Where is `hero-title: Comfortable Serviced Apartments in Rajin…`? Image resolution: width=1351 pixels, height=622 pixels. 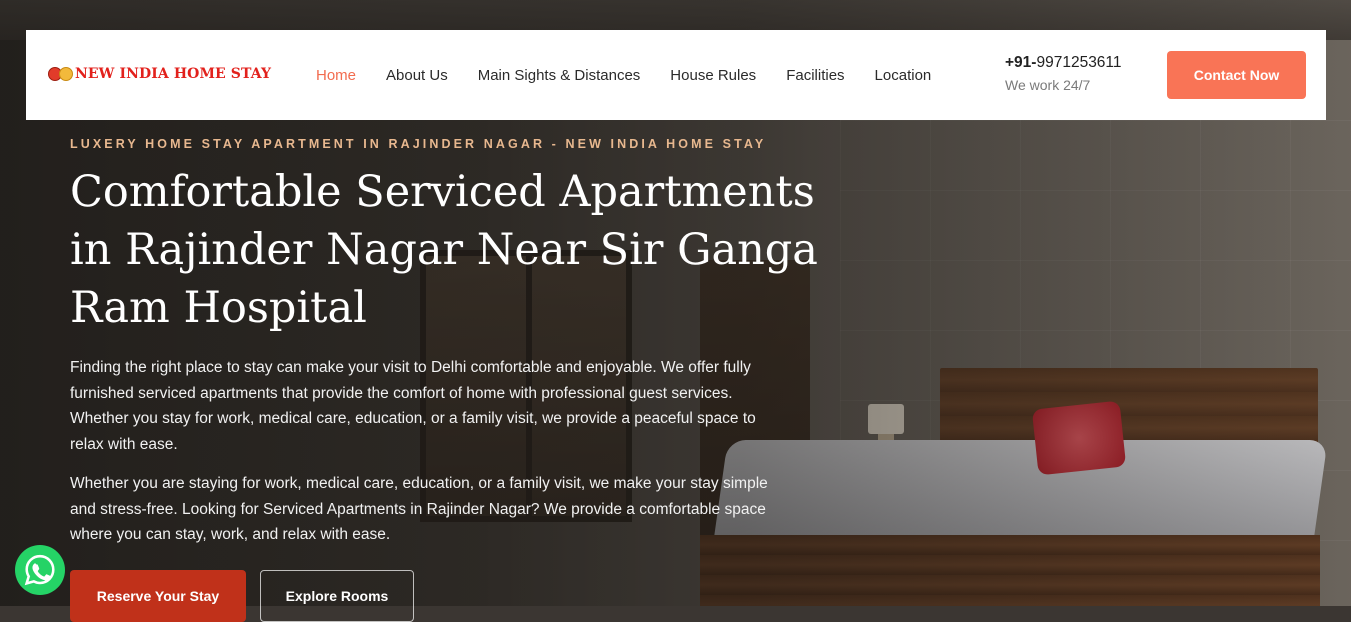 hero-title: Comfortable Serviced Apartments in Rajin… is located at coordinates (444, 250).